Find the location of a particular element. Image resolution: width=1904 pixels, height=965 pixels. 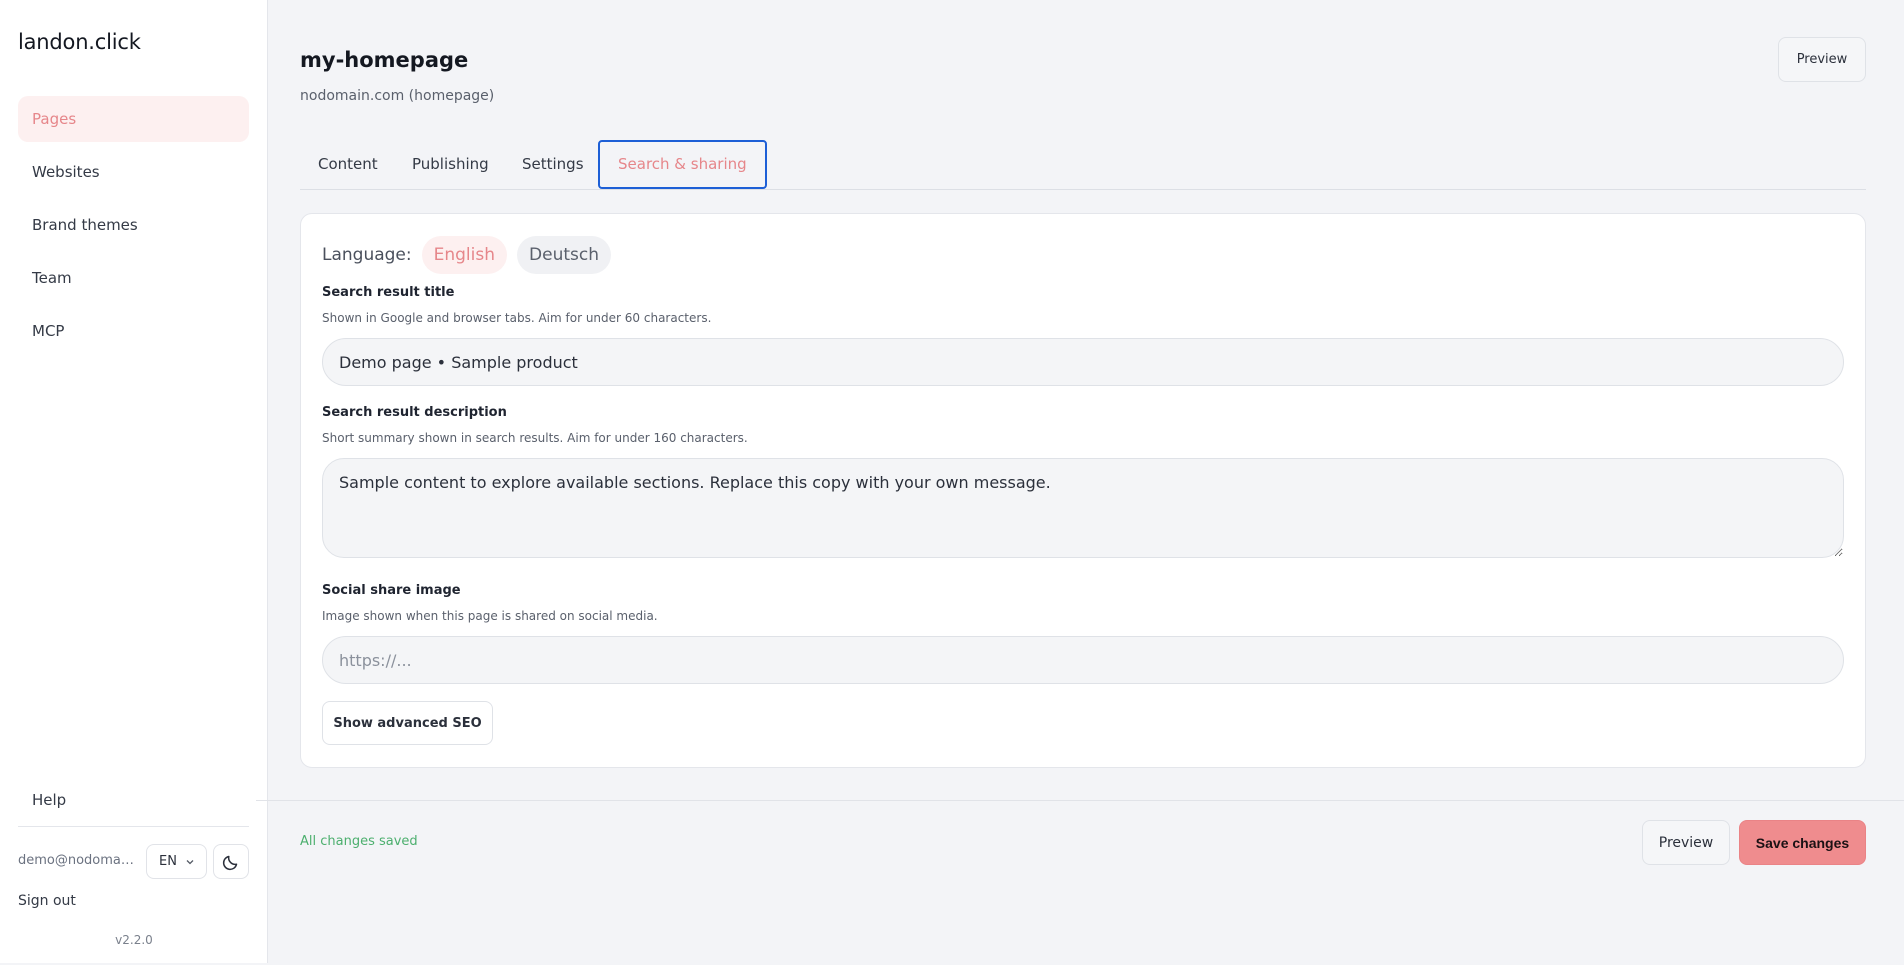

sidebar-nav: Pages Websites Brand themes Team MCP is located at coordinates (133, 228).